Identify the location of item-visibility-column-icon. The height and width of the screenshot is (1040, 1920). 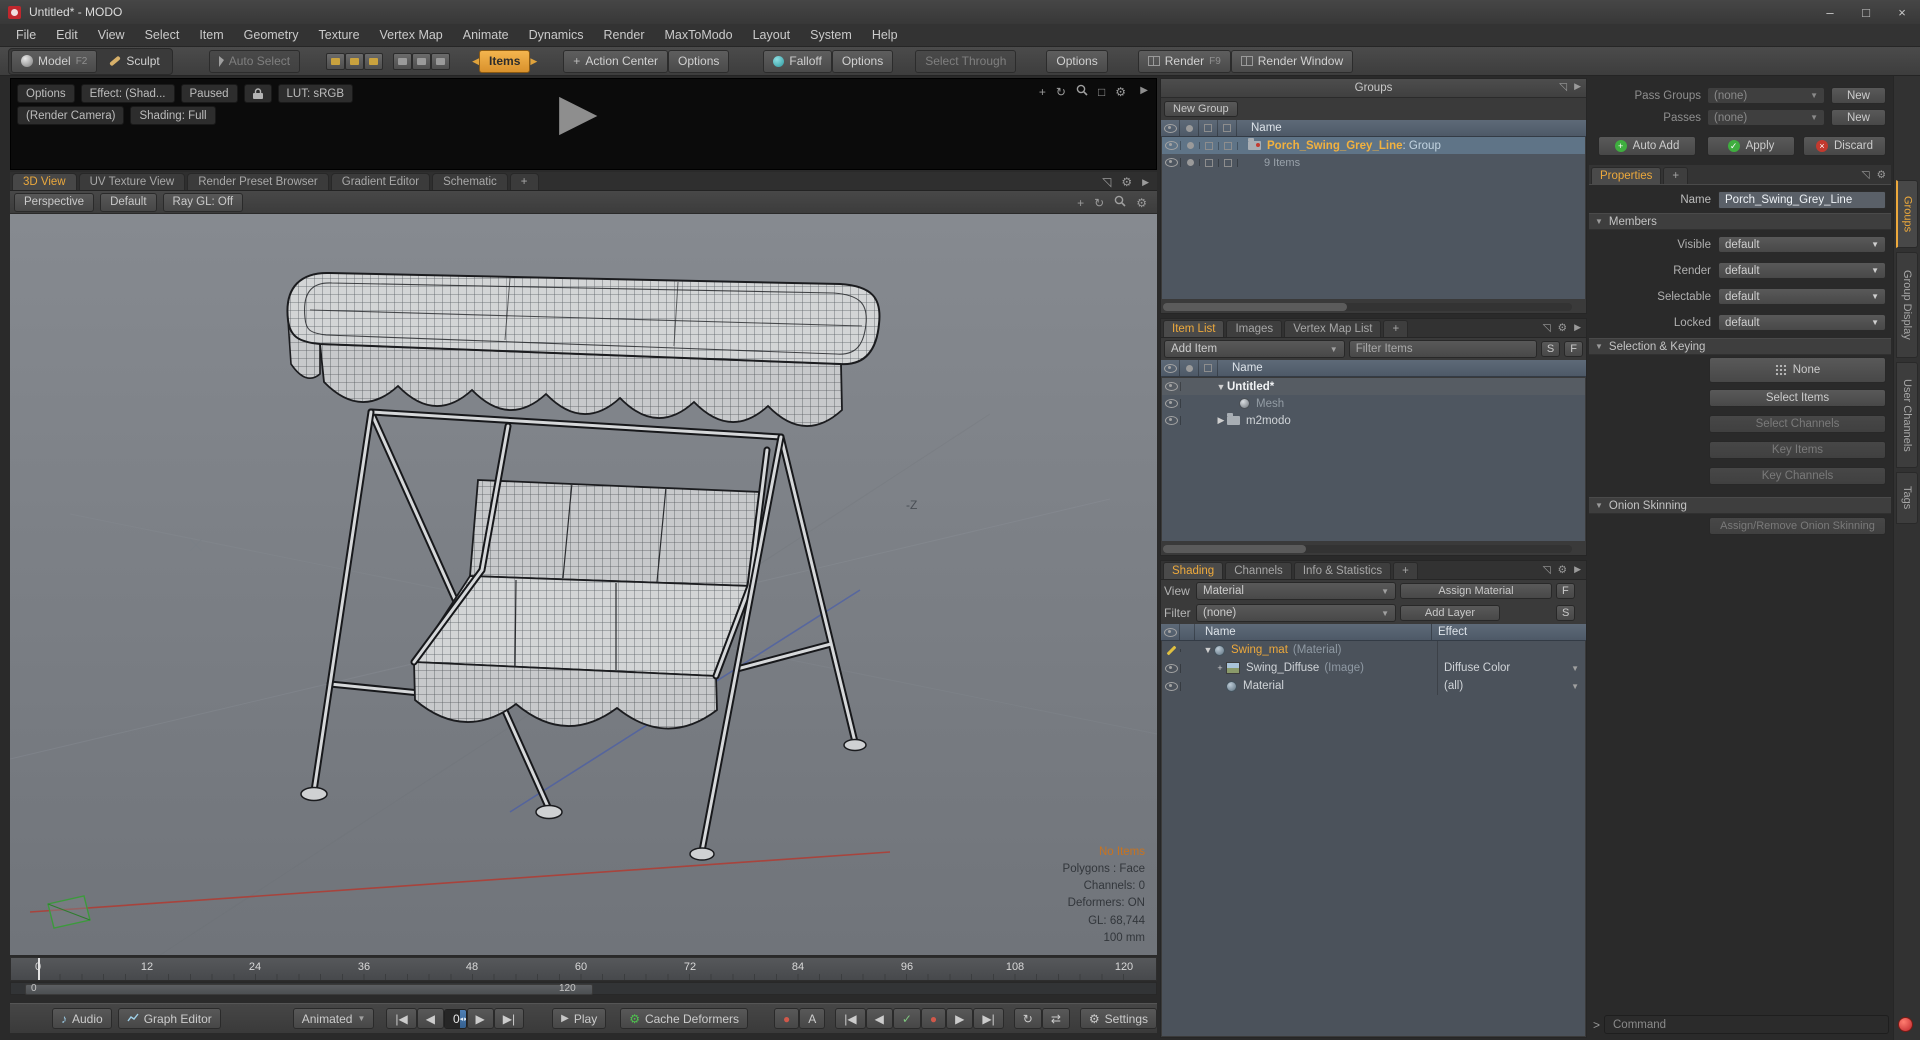
(1170, 368).